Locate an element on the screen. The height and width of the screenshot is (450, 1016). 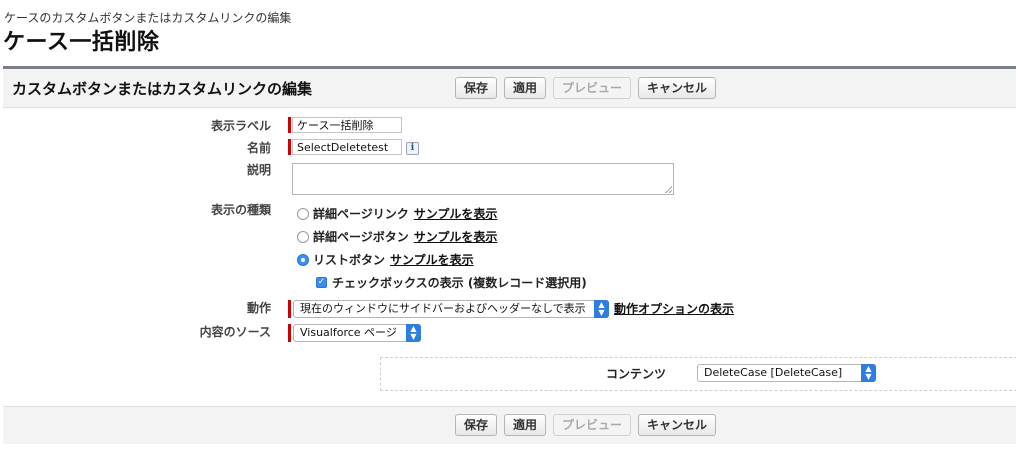
behavior-select: 現在のウィンドウにサイドバーおよびヘッダーなしで表示 ▲ ▼ is located at coordinates (451, 309).